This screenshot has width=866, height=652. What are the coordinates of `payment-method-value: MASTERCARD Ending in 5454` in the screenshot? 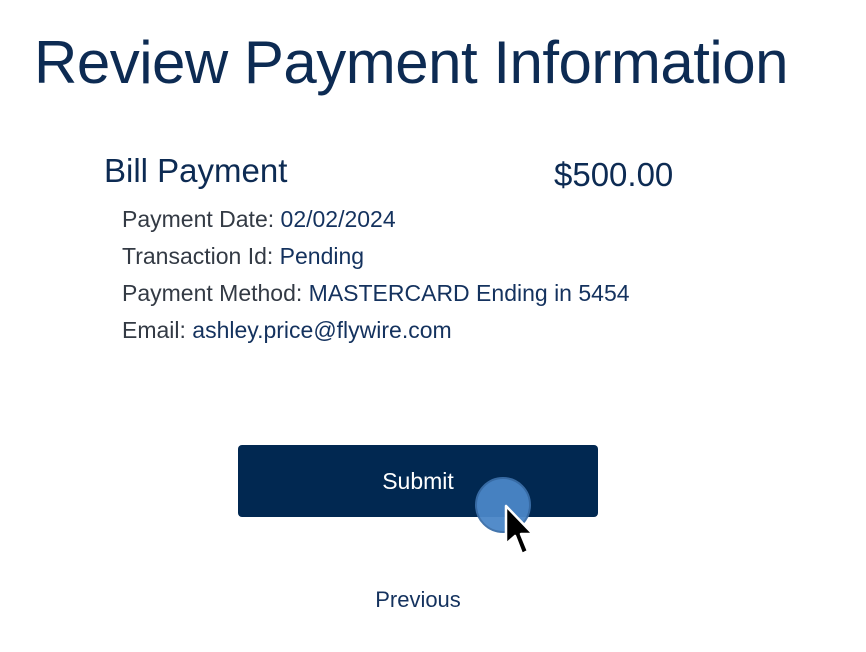 It's located at (469, 293).